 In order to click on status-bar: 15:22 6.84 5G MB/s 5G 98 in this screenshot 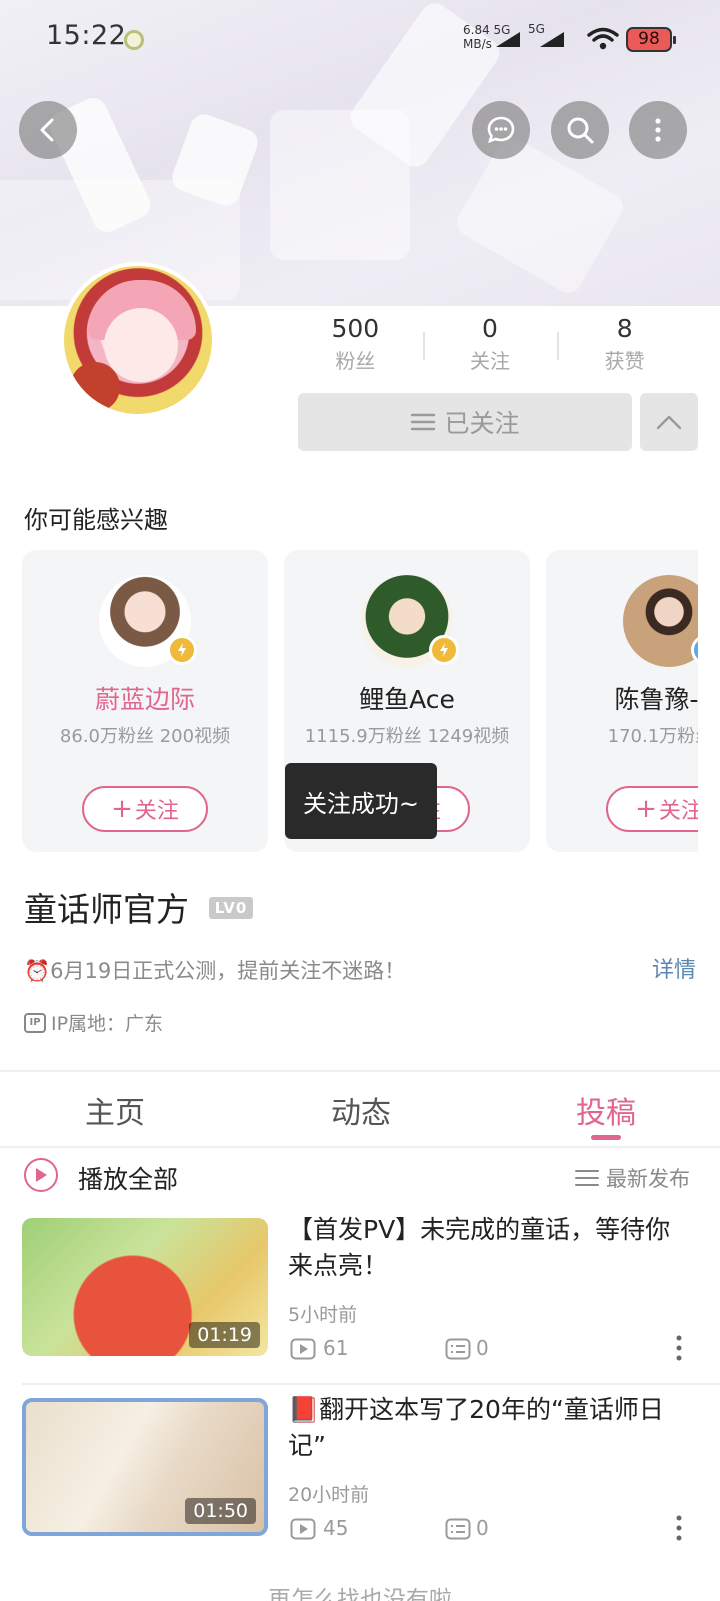, I will do `click(360, 40)`.